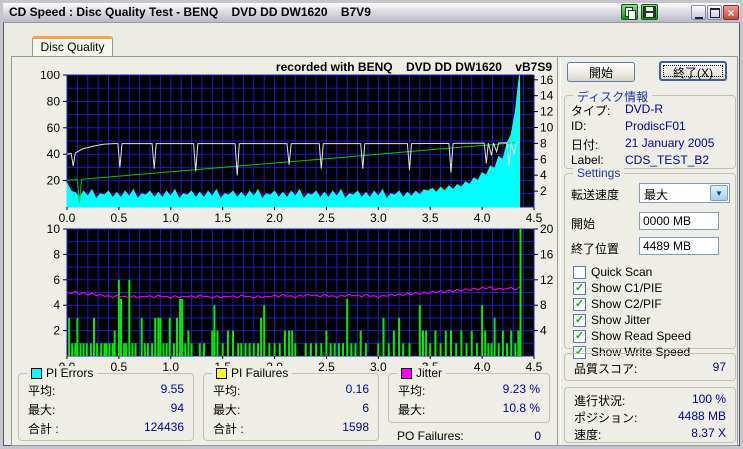 Image resolution: width=743 pixels, height=449 pixels. I want to click on checkbox-icon, so click(579, 272).